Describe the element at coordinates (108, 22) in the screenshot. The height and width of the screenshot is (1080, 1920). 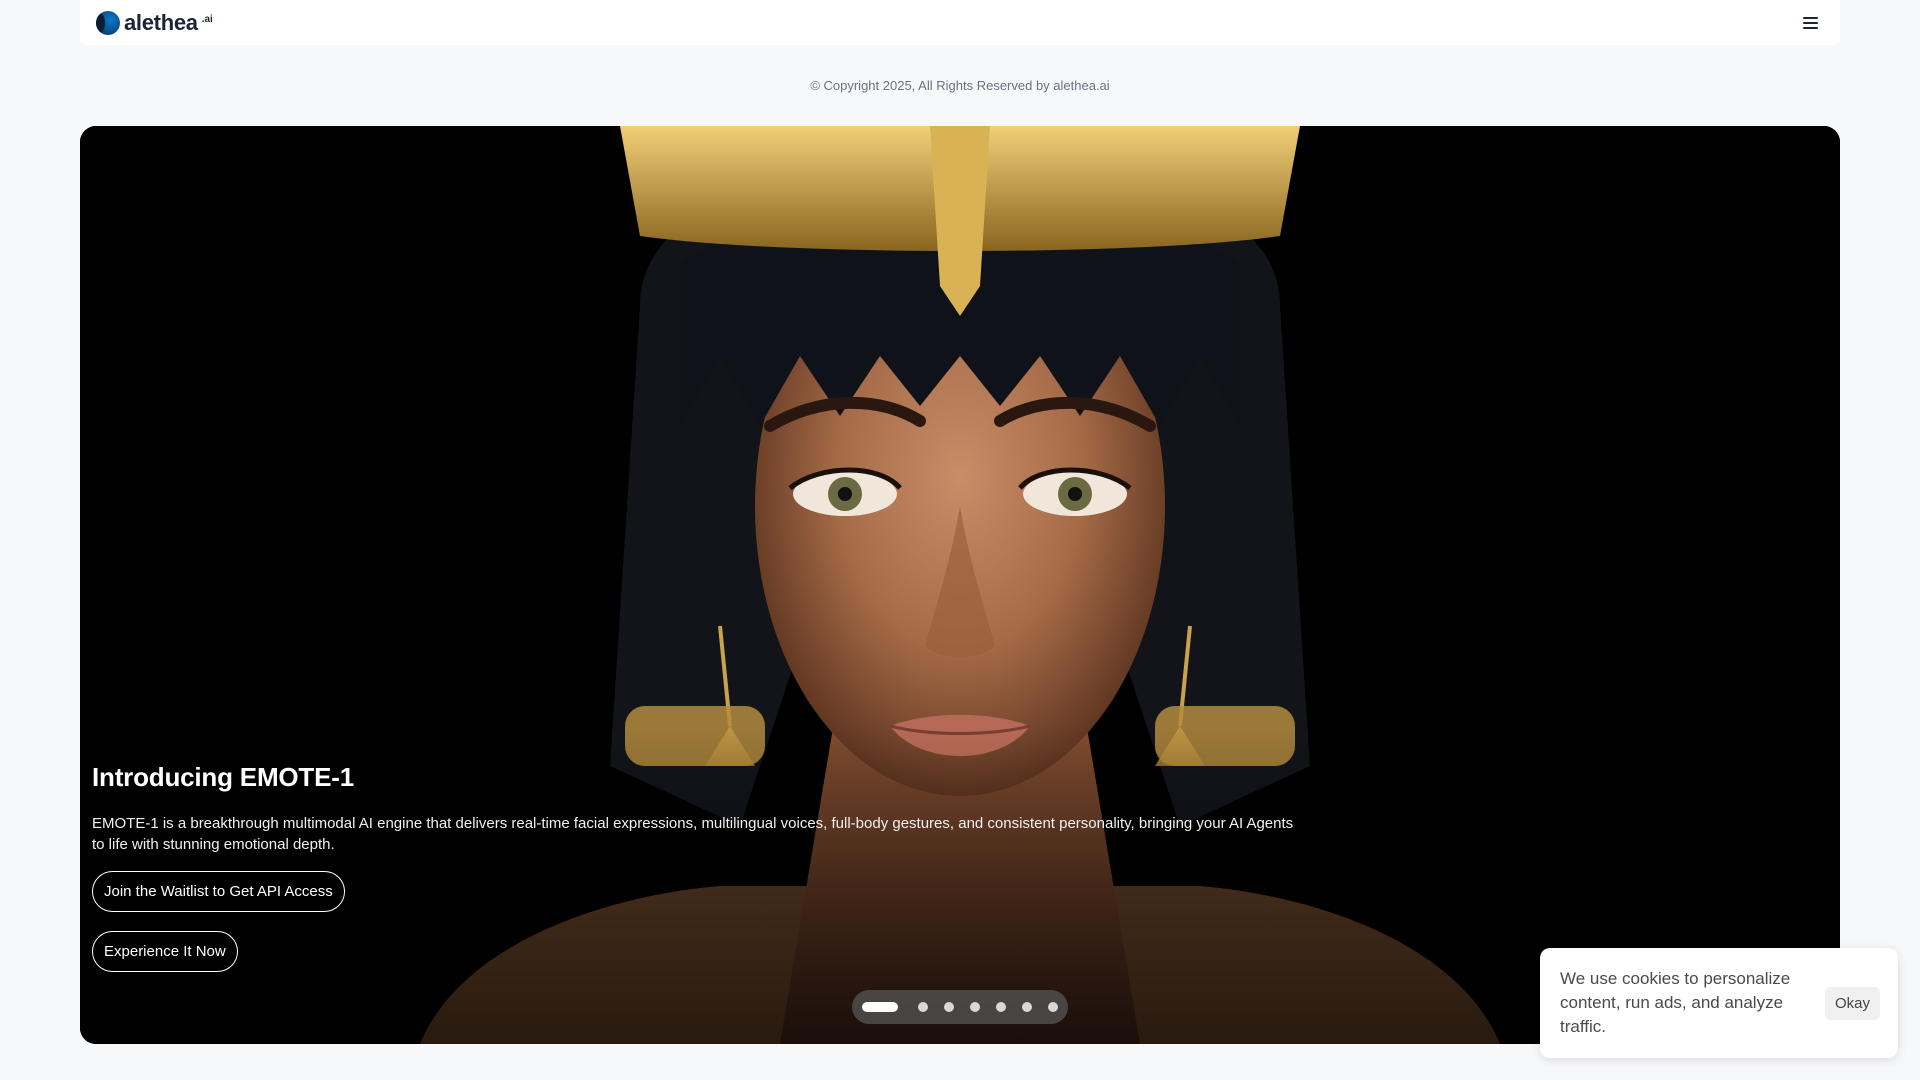
I see `alethea-logo-icon` at that location.